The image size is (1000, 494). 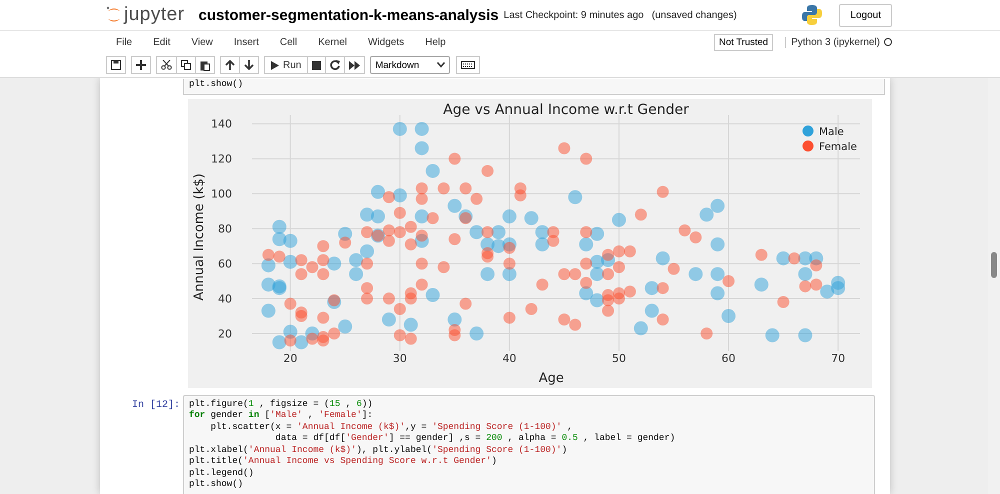 What do you see at coordinates (831, 132) in the screenshot?
I see `legend-label: Male` at bounding box center [831, 132].